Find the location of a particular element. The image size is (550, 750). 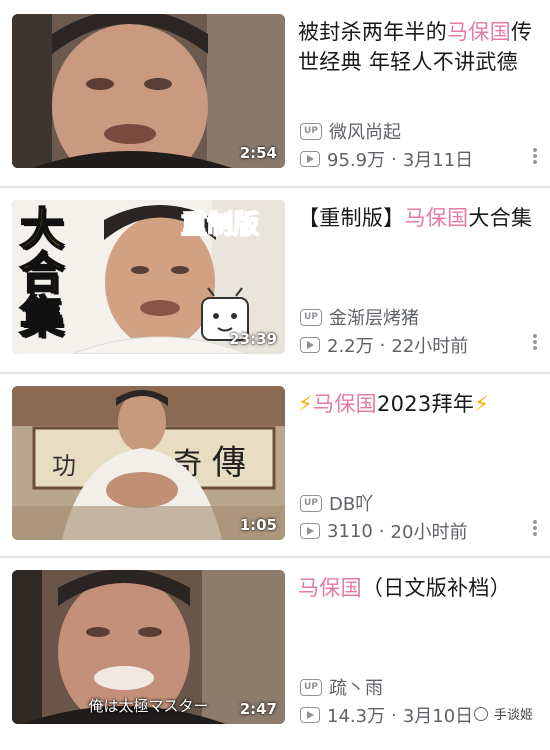

uploader-name: DB吖 is located at coordinates (351, 504).